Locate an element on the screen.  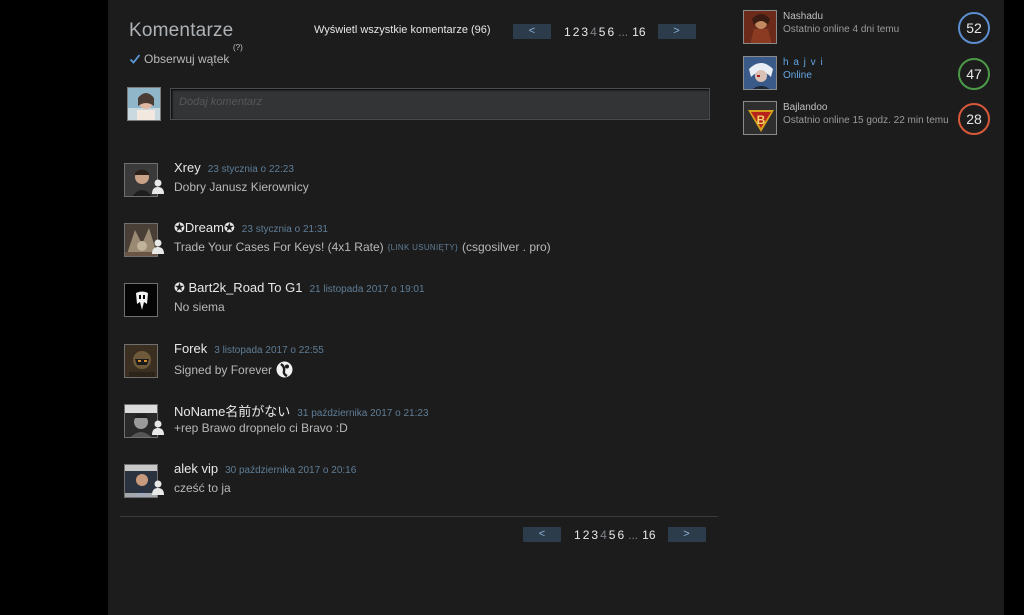
comment-text: Signed by Forever is located at coordinates (233, 369).